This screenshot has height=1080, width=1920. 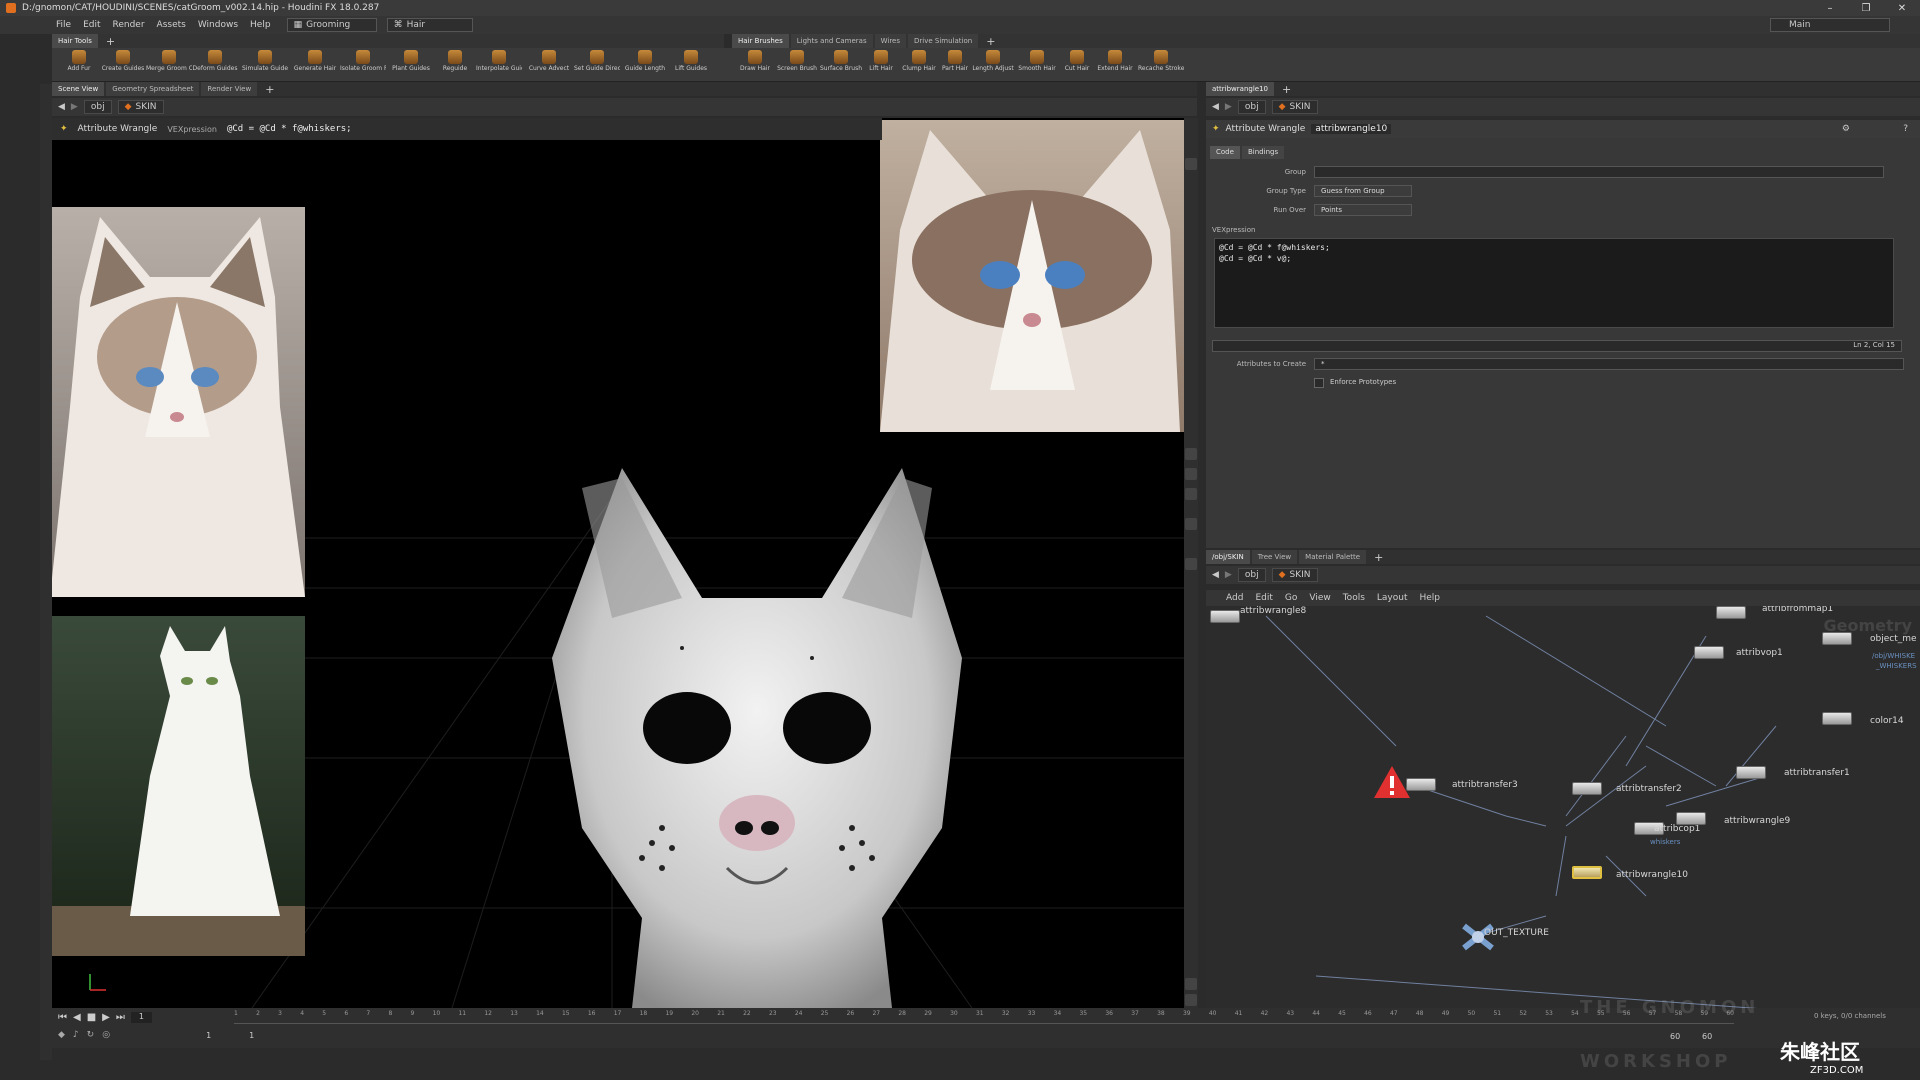 What do you see at coordinates (123, 65) in the screenshot?
I see `tool-create-guides: Create Guides` at bounding box center [123, 65].